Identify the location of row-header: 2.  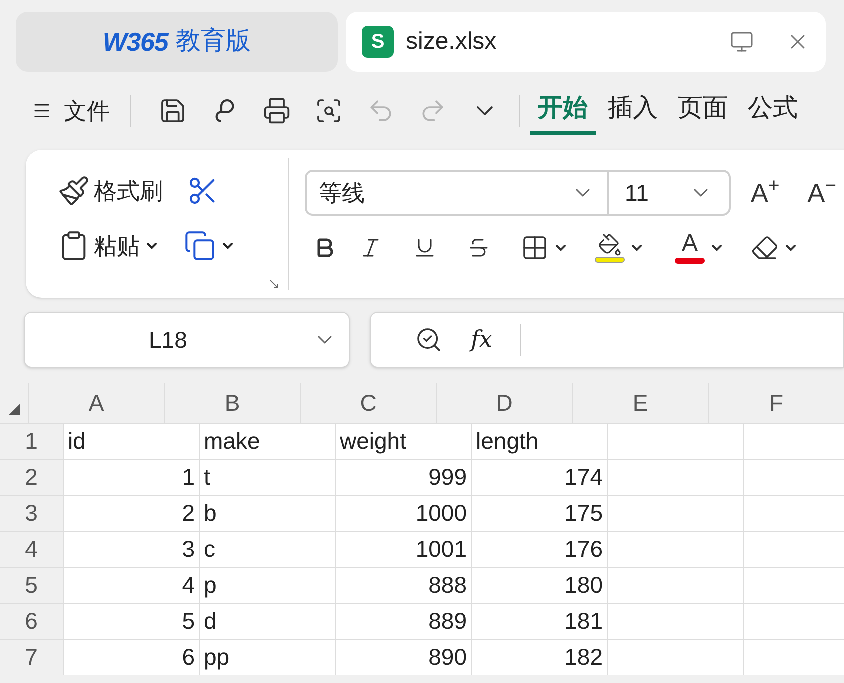
(31, 477).